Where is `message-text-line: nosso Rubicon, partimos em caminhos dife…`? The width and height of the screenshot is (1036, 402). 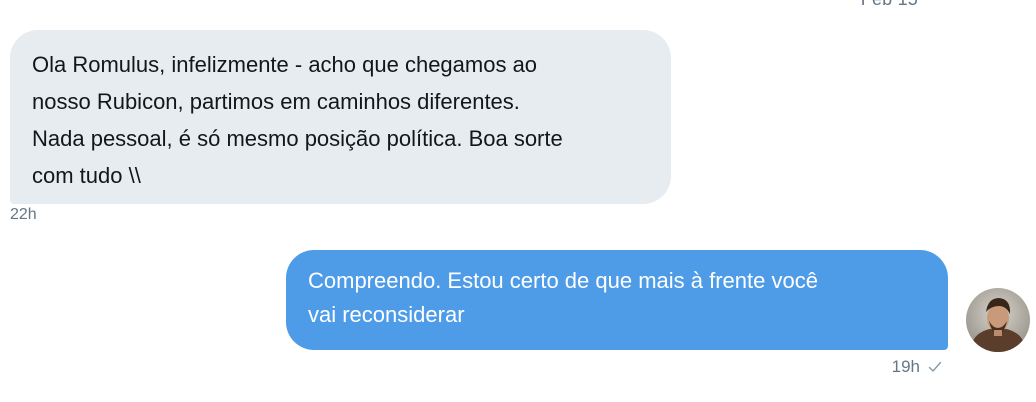 message-text-line: nosso Rubicon, partimos em caminhos dife… is located at coordinates (276, 101).